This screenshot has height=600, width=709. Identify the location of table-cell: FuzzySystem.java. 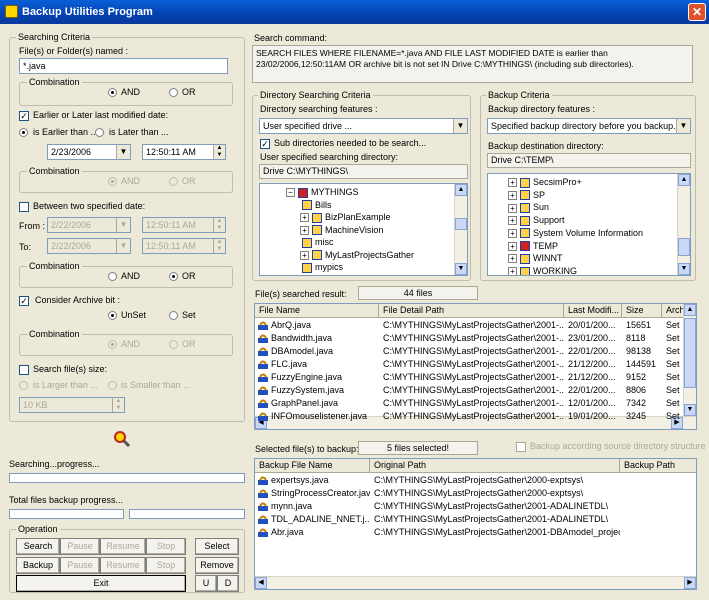
(323, 390).